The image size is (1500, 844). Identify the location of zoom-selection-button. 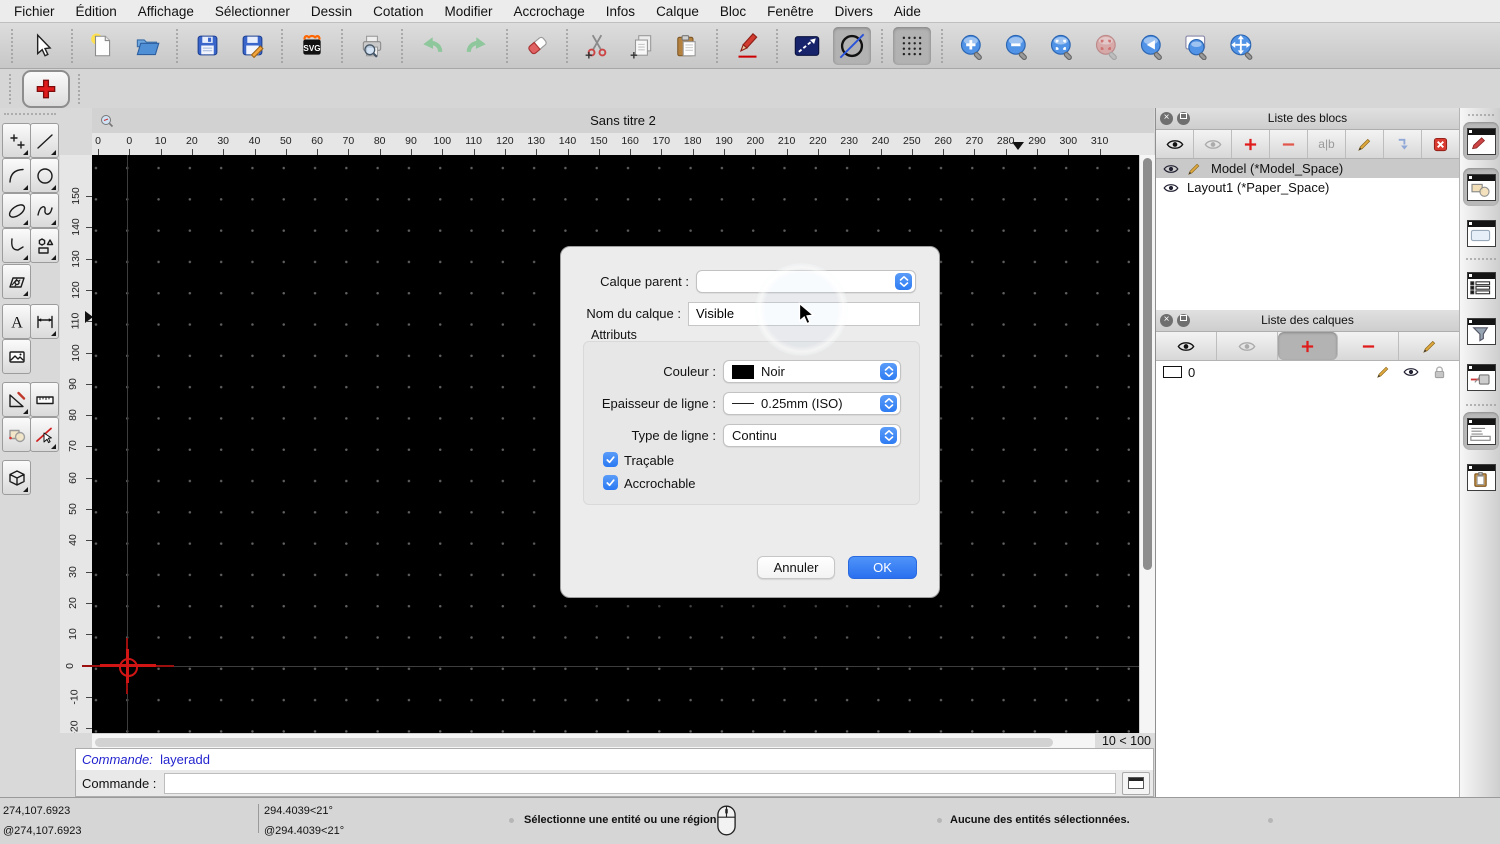
(1107, 46).